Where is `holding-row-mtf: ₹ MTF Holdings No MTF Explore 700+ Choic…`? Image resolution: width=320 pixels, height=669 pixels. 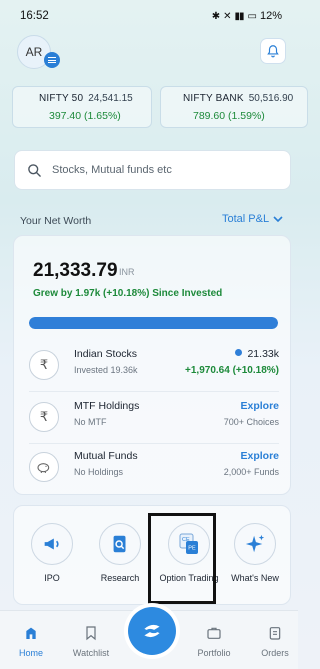
holding-row-mtf: ₹ MTF Holdings No MTF Explore 700+ Choic… is located at coordinates (154, 418).